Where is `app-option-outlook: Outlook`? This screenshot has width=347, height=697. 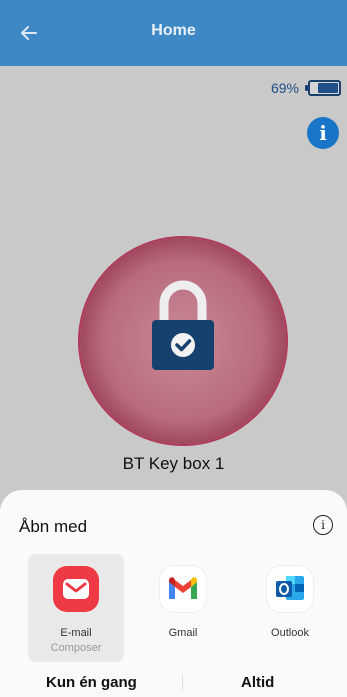 app-option-outlook: Outlook is located at coordinates (290, 608).